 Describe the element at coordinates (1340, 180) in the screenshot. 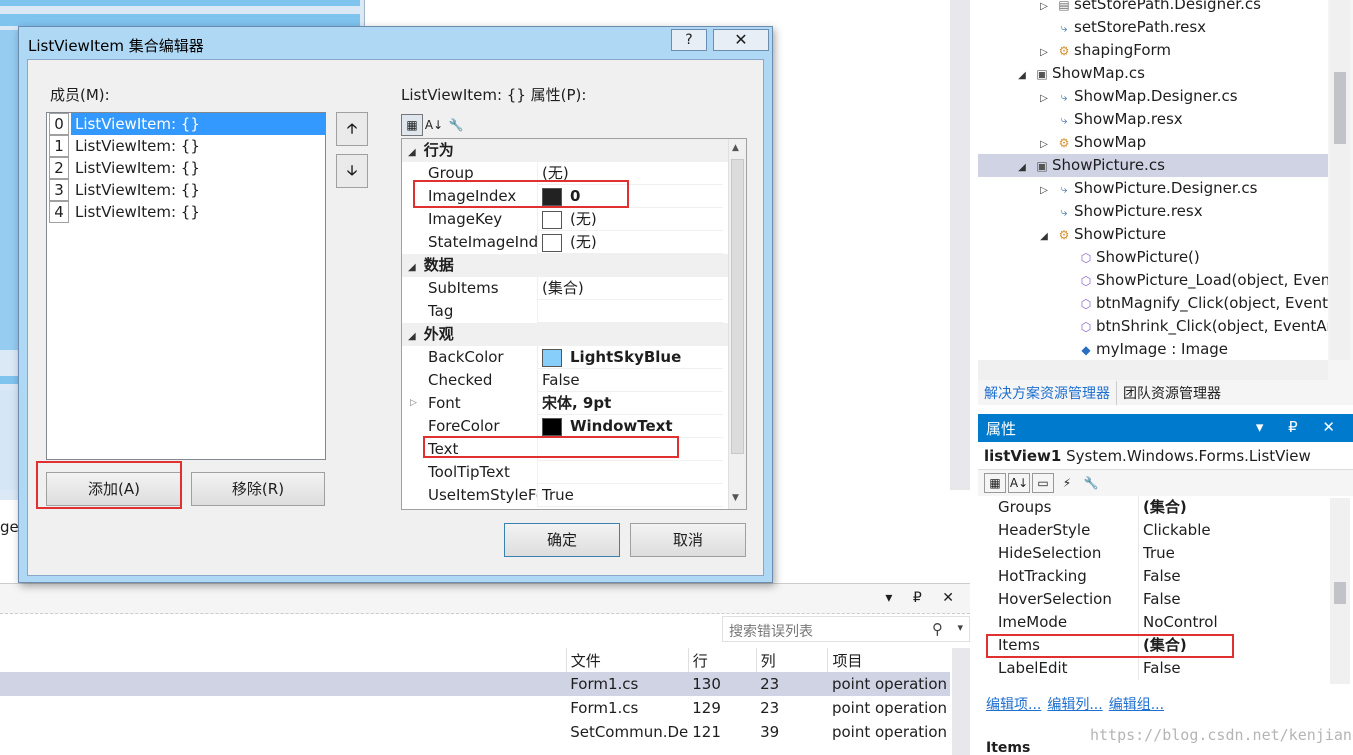

I see `solution-tree-vscroll` at that location.